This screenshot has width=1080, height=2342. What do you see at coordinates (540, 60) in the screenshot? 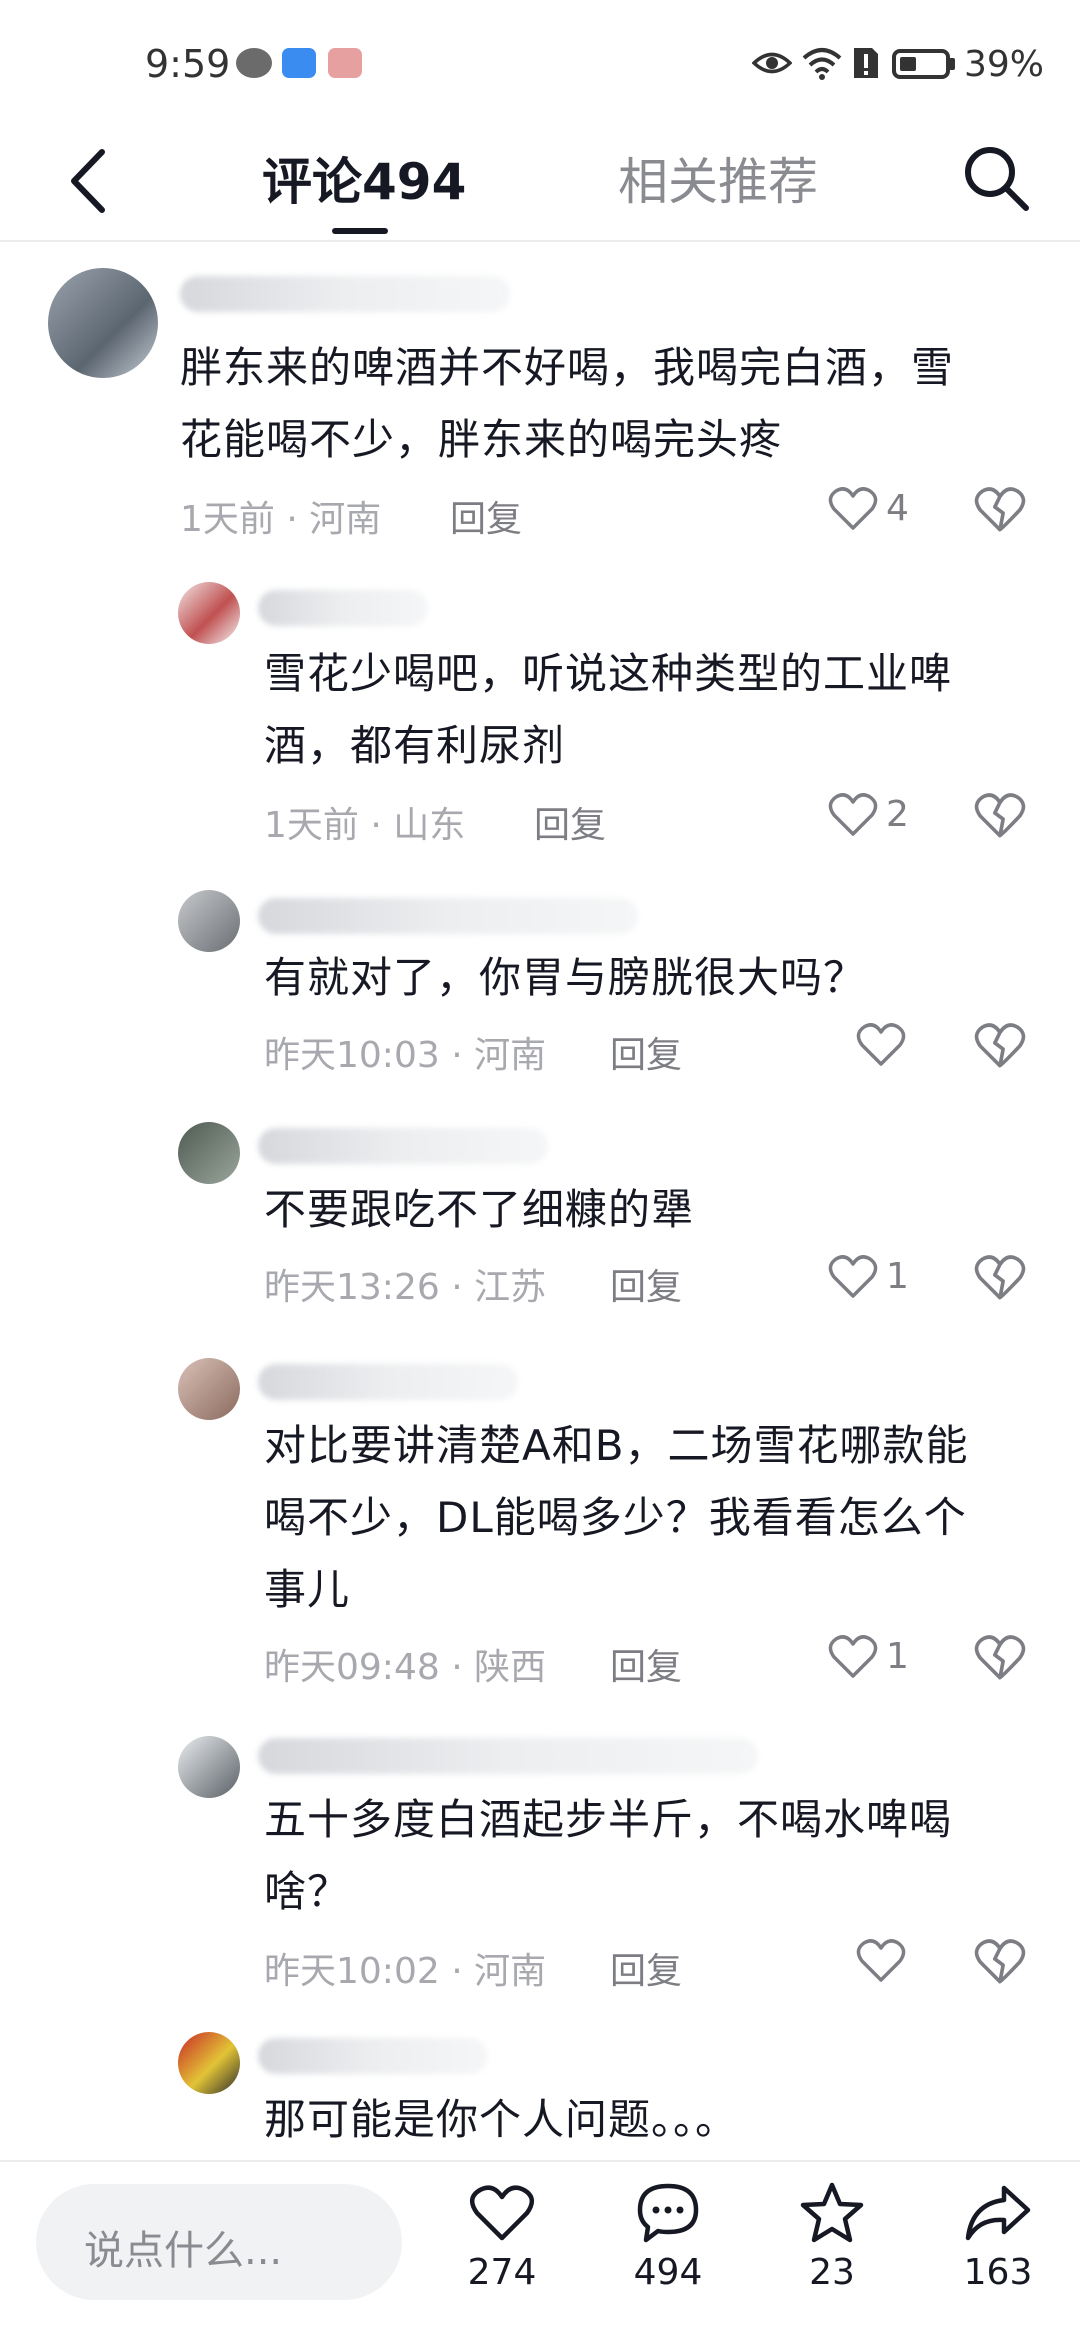
I see `status-bar: 9:59 39%` at bounding box center [540, 60].